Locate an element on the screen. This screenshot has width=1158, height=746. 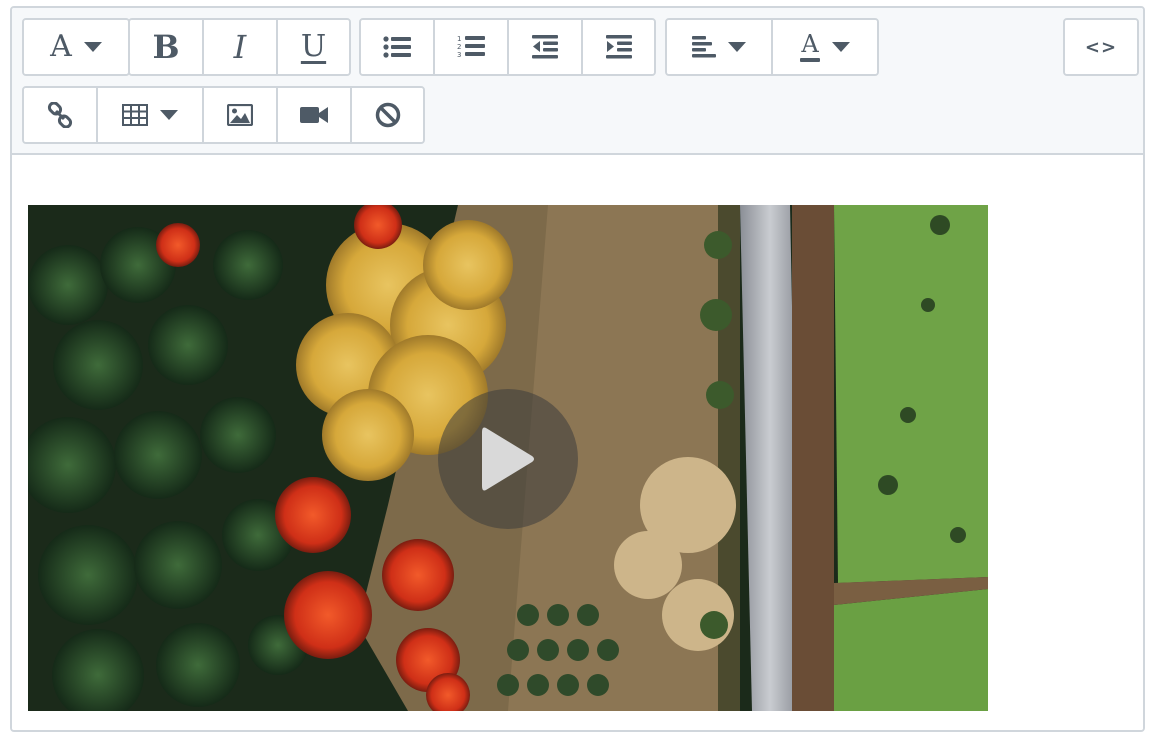
italic-button: I is located at coordinates (241, 47).